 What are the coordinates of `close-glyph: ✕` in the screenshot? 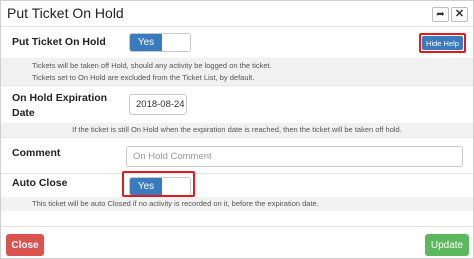 It's located at (459, 14).